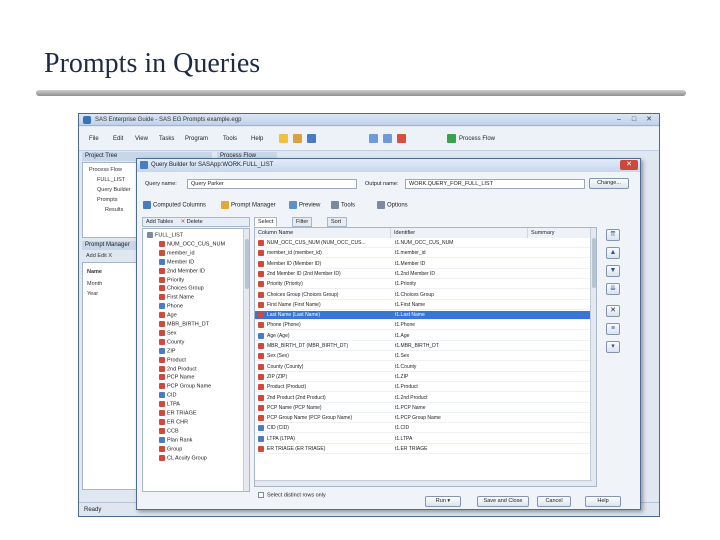 The image size is (720, 540). What do you see at coordinates (184, 324) in the screenshot?
I see `tree-column-item: MBR_BIRTH_DT` at bounding box center [184, 324].